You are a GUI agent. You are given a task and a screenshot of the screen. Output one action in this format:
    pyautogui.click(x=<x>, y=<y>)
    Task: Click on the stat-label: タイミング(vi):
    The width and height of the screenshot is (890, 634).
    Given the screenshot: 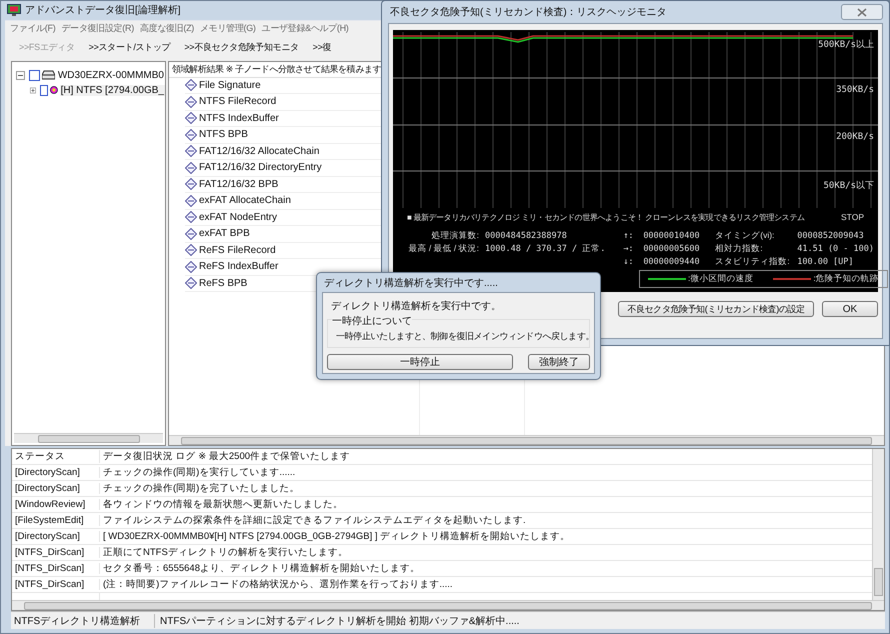 What is the action you would take?
    pyautogui.click(x=745, y=236)
    